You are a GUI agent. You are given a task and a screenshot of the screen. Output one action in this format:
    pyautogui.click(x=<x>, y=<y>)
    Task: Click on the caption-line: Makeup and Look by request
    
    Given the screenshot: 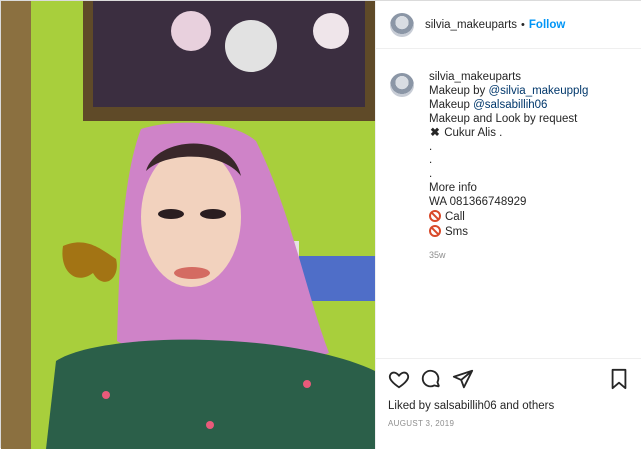 What is the action you would take?
    pyautogui.click(x=503, y=118)
    